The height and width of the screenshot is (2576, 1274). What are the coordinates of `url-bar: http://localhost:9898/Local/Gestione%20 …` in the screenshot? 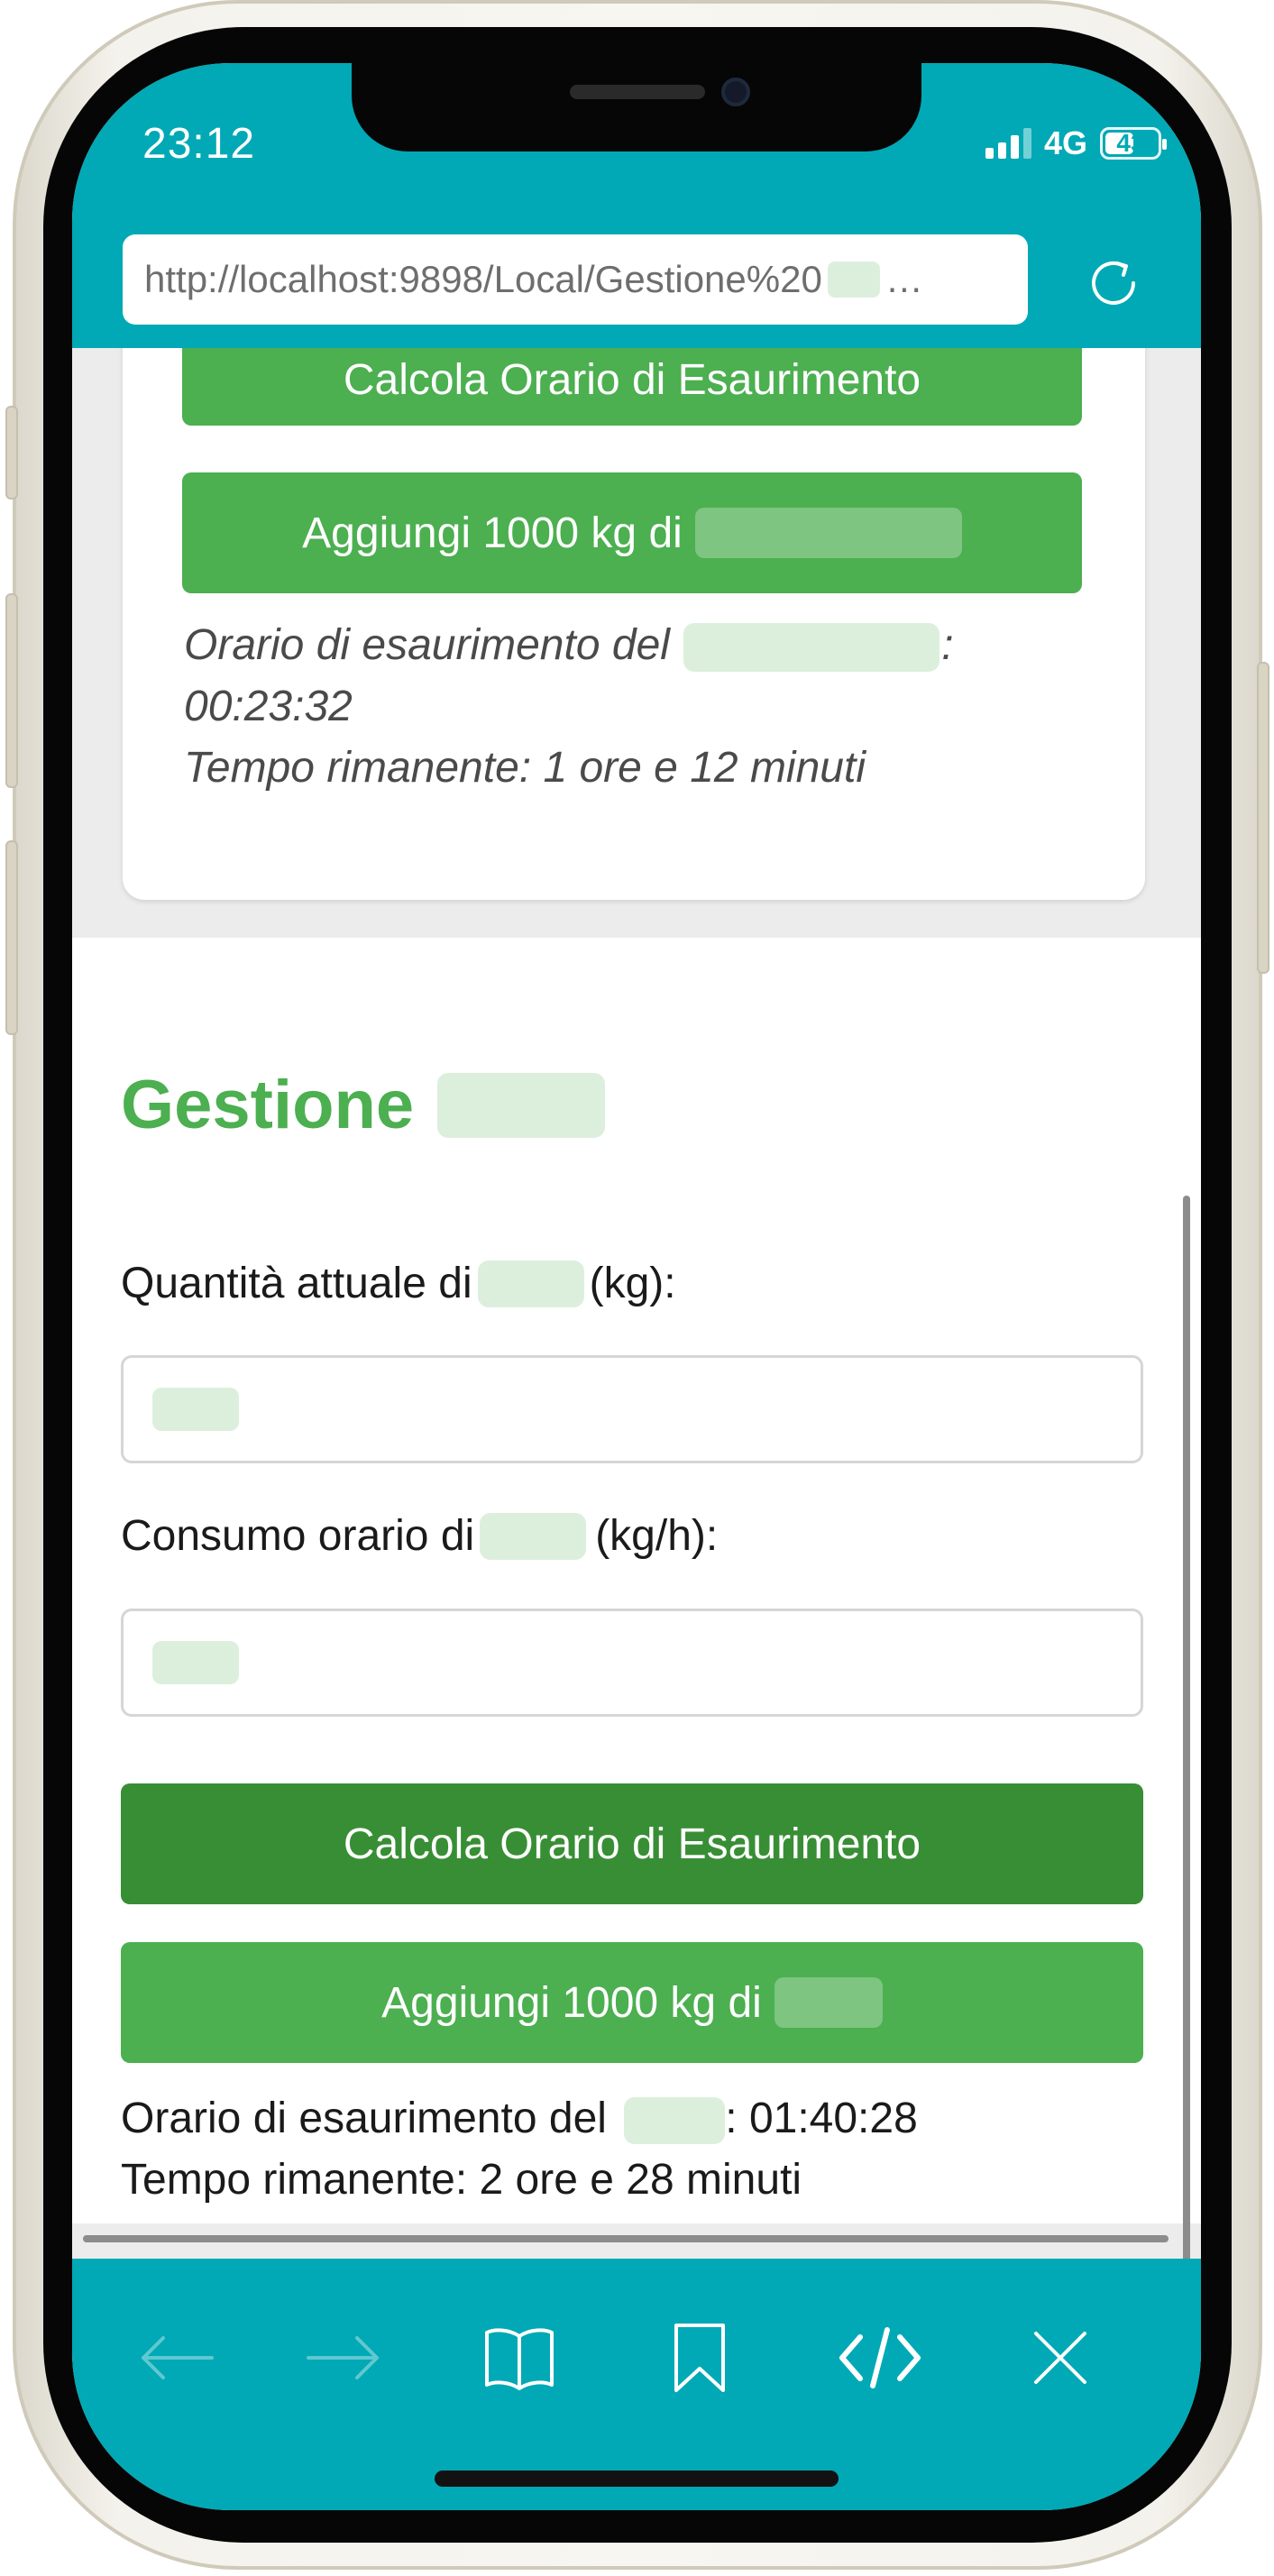 It's located at (575, 279).